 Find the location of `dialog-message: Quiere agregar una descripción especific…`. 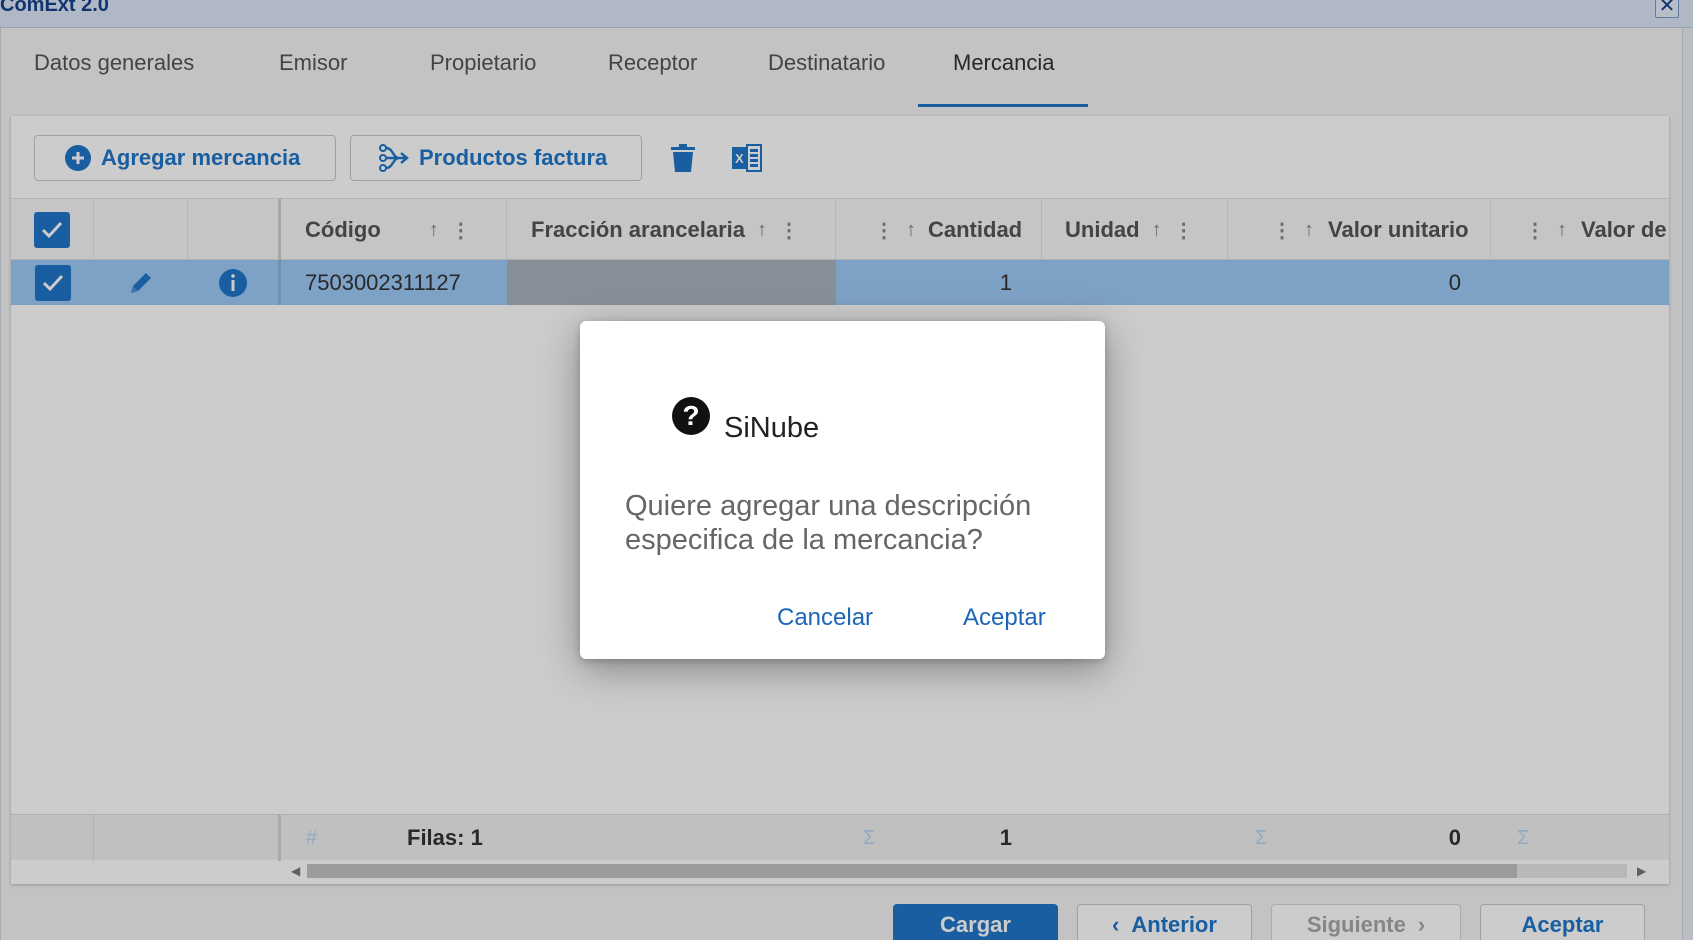

dialog-message: Quiere agregar una descripción especific… is located at coordinates (828, 523).